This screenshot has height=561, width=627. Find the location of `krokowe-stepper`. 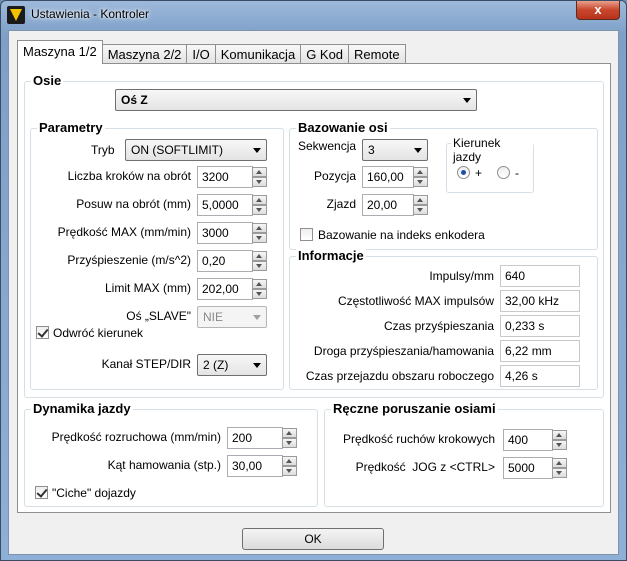

krokowe-stepper is located at coordinates (535, 440).